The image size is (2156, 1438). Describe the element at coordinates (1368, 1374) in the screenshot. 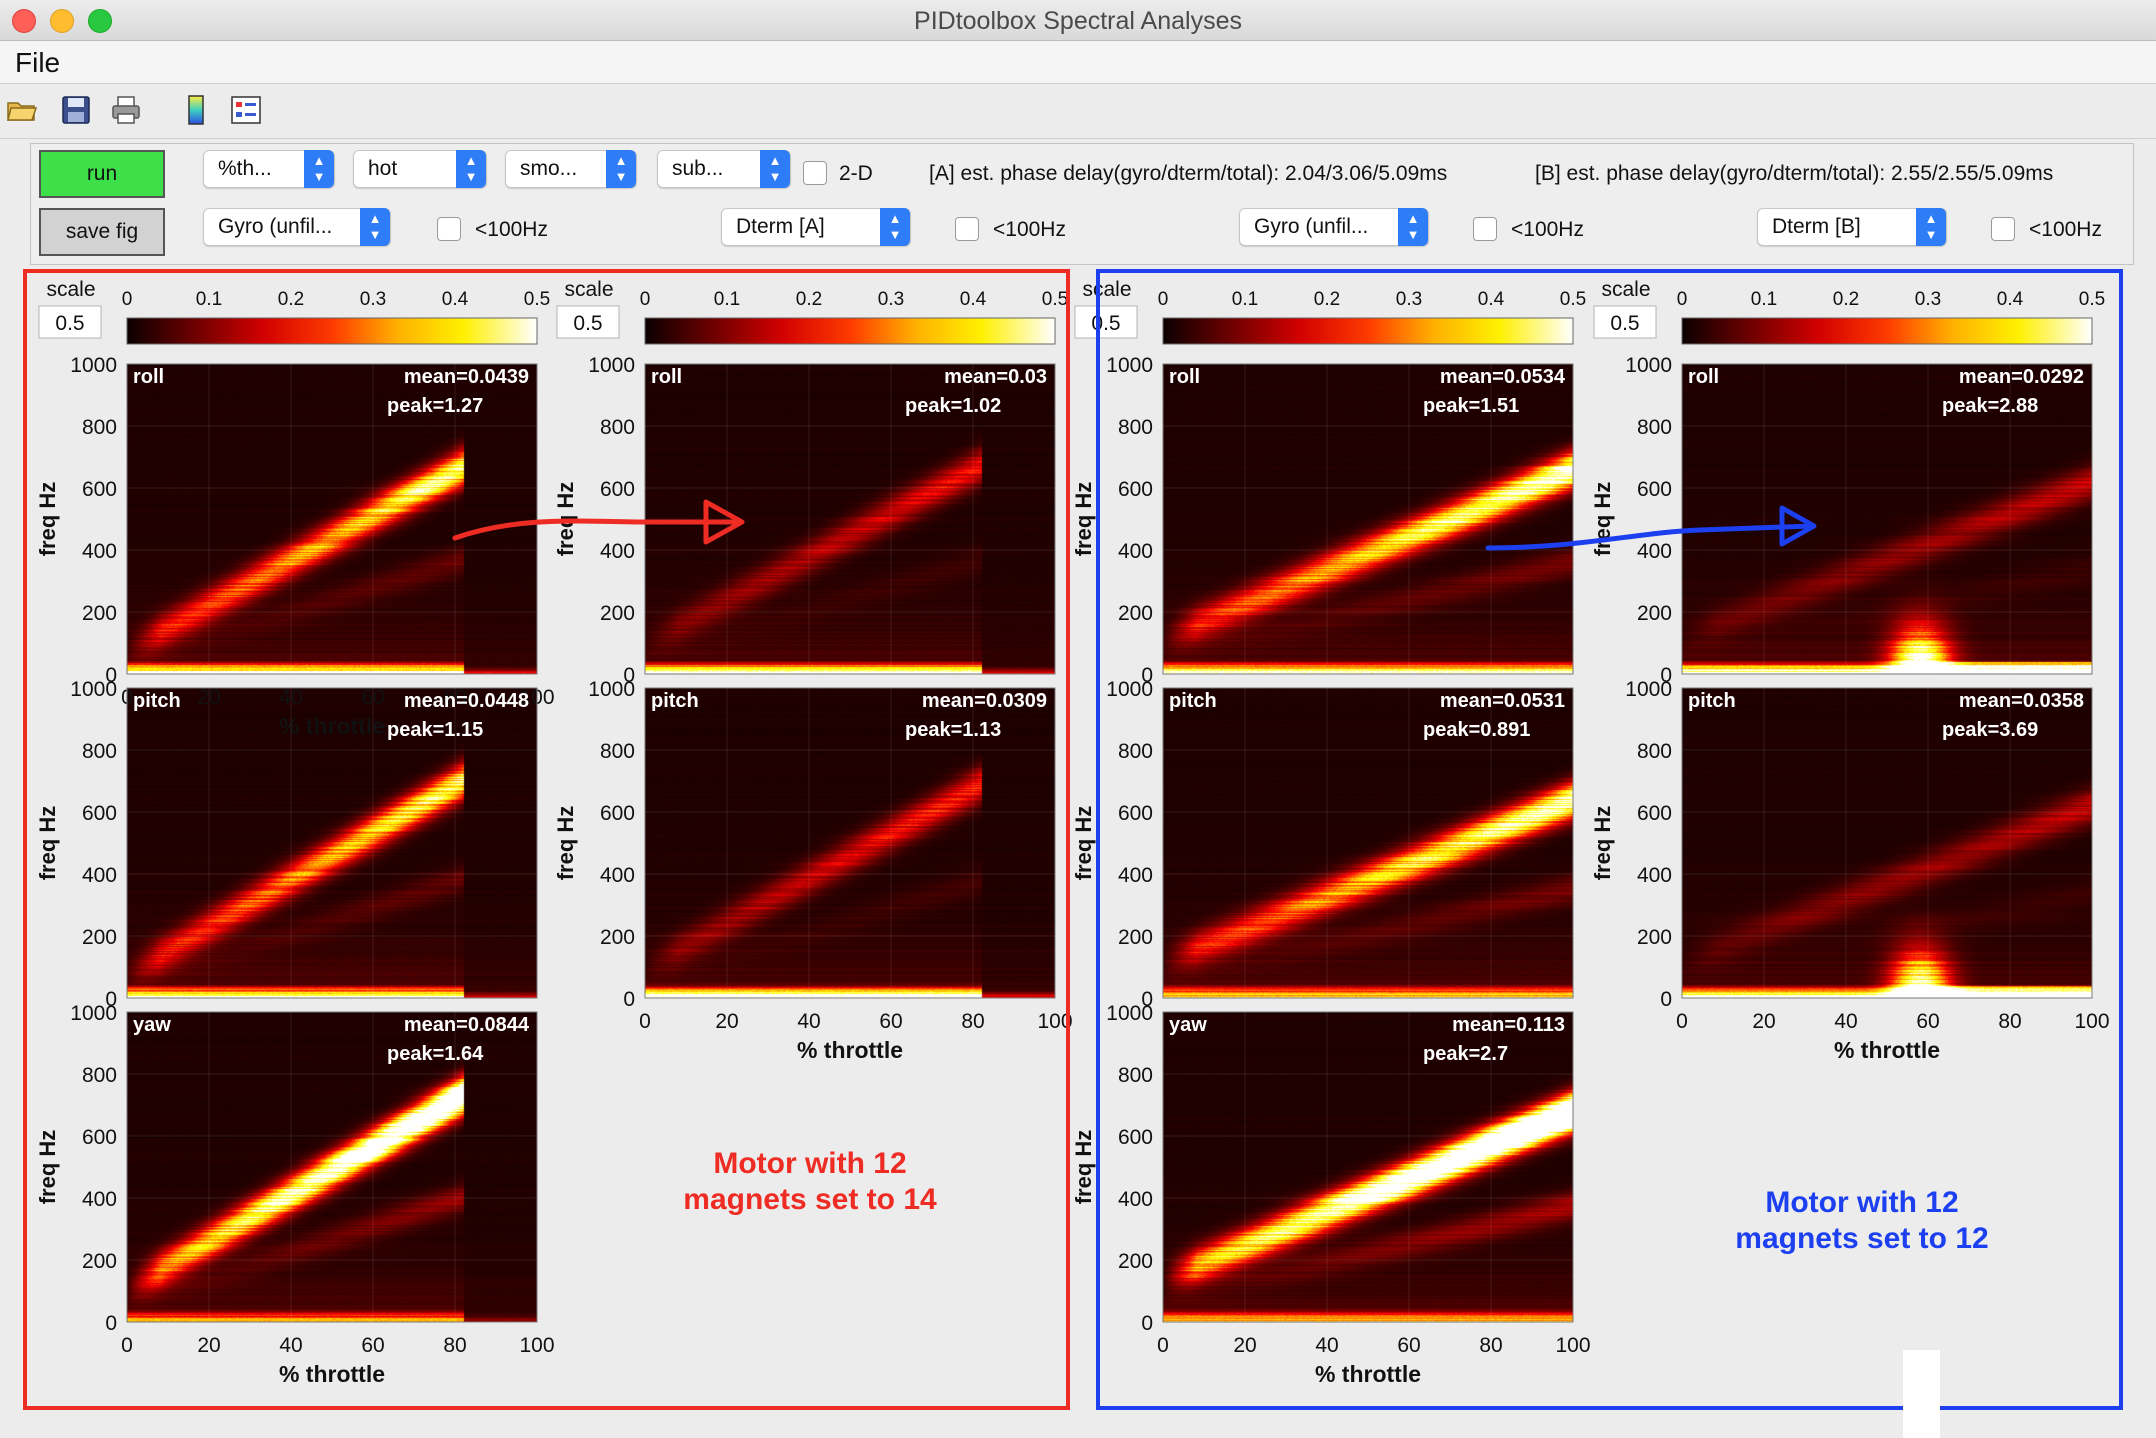

I see `x-axis-label: % throttle` at that location.